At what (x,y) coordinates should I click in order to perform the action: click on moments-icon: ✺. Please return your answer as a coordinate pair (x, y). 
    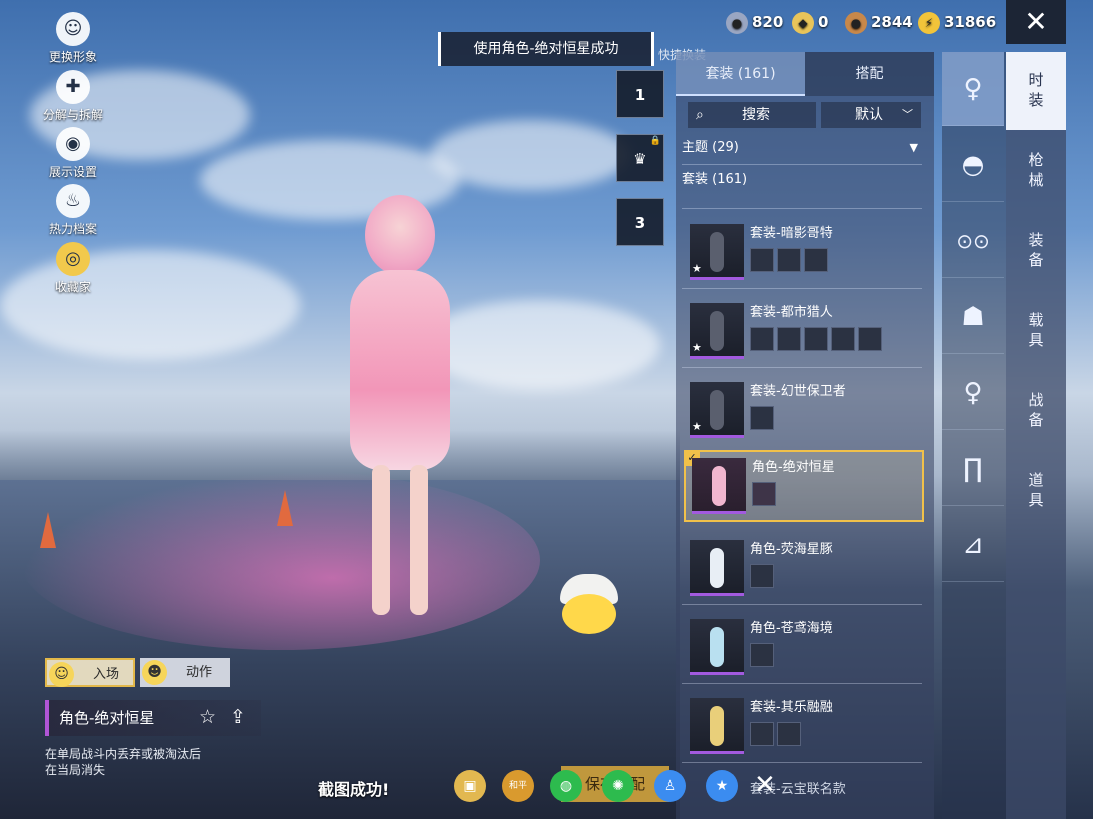
    Looking at the image, I should click on (618, 786).